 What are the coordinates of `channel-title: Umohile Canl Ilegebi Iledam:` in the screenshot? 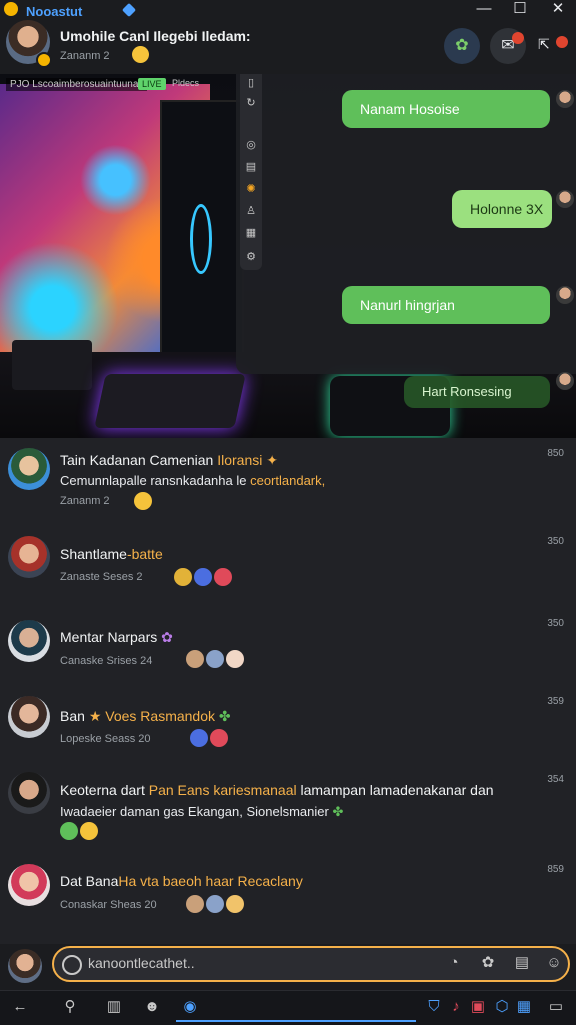 It's located at (155, 36).